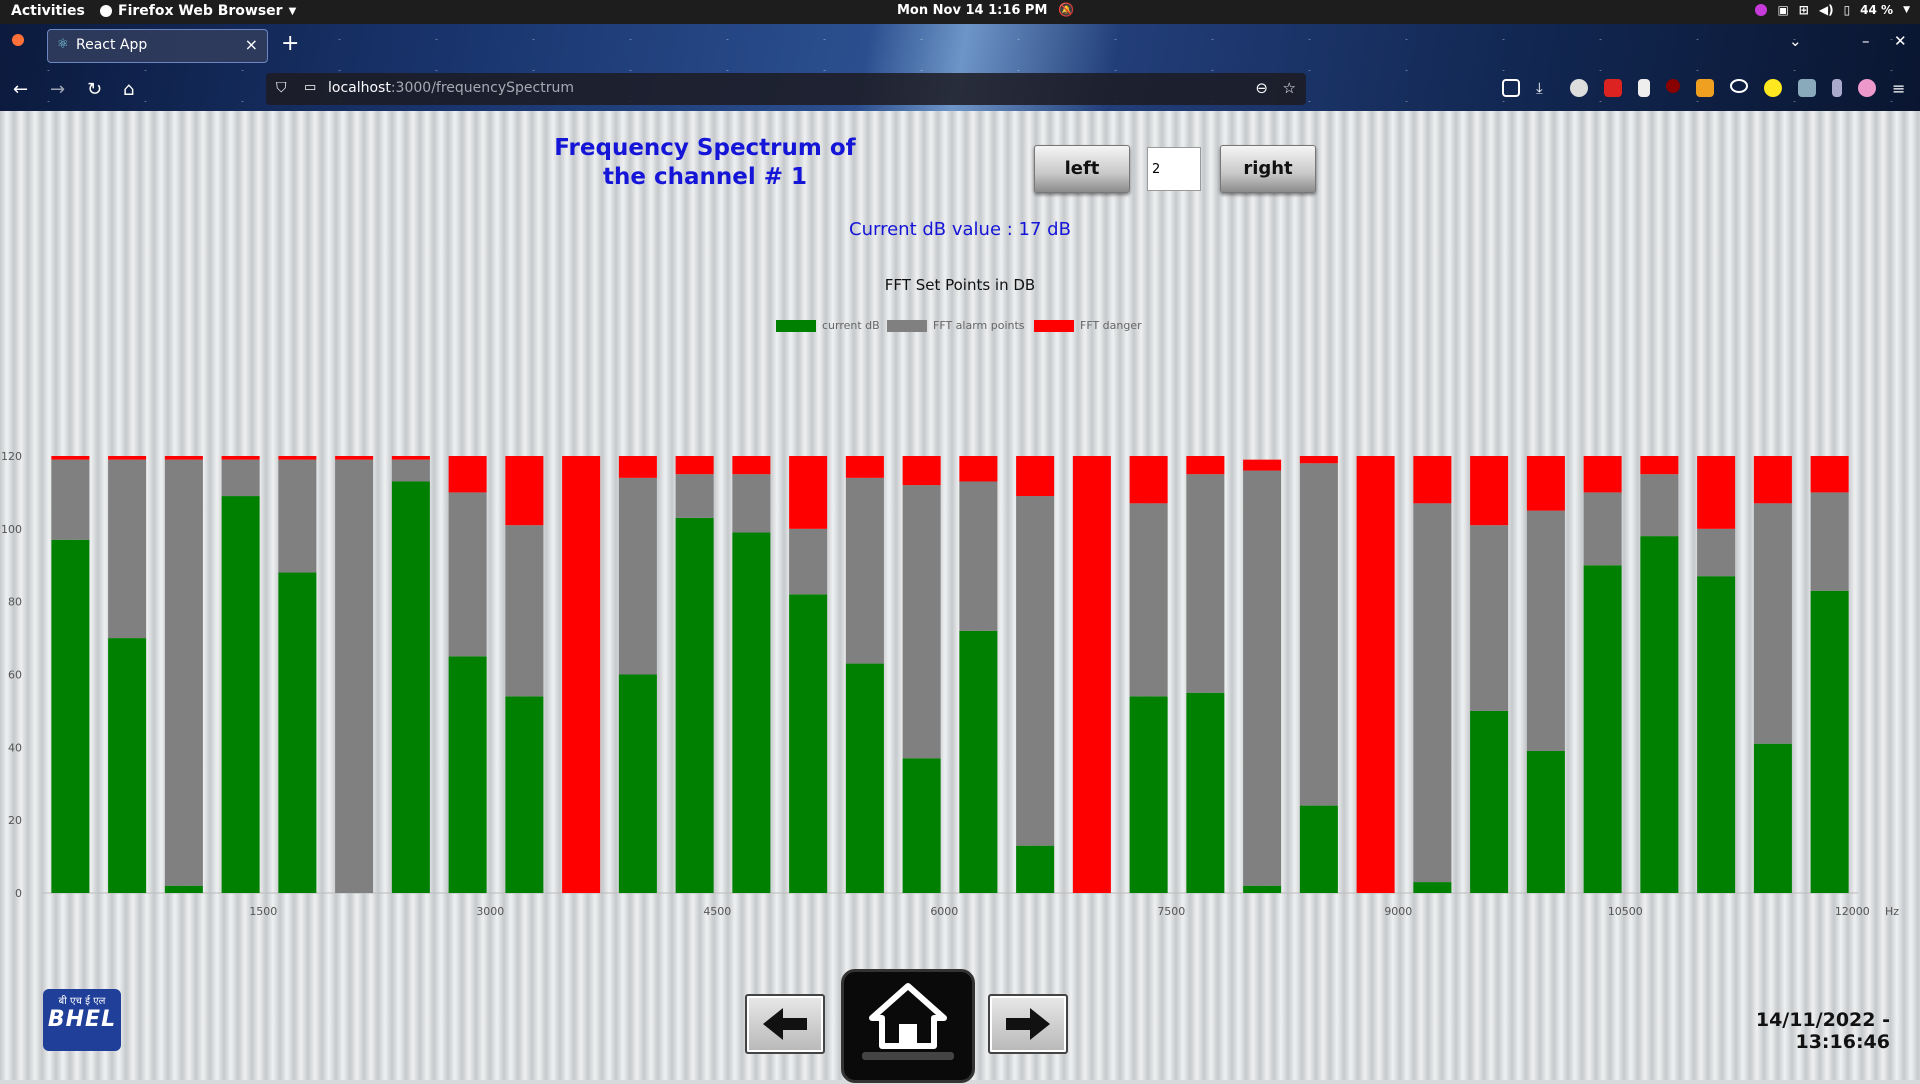 The height and width of the screenshot is (1084, 1920). I want to click on next-page-button, so click(1028, 1024).